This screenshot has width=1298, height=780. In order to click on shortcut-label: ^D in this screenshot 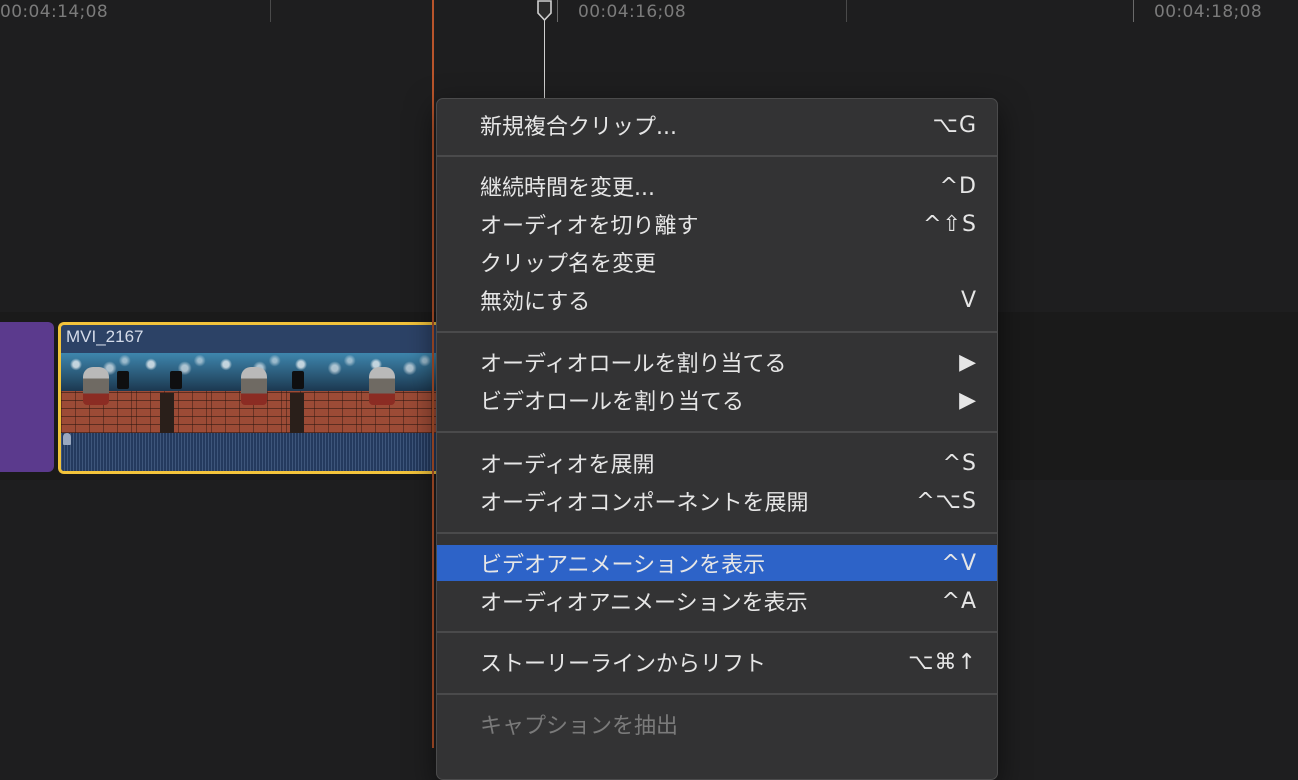, I will do `click(958, 186)`.